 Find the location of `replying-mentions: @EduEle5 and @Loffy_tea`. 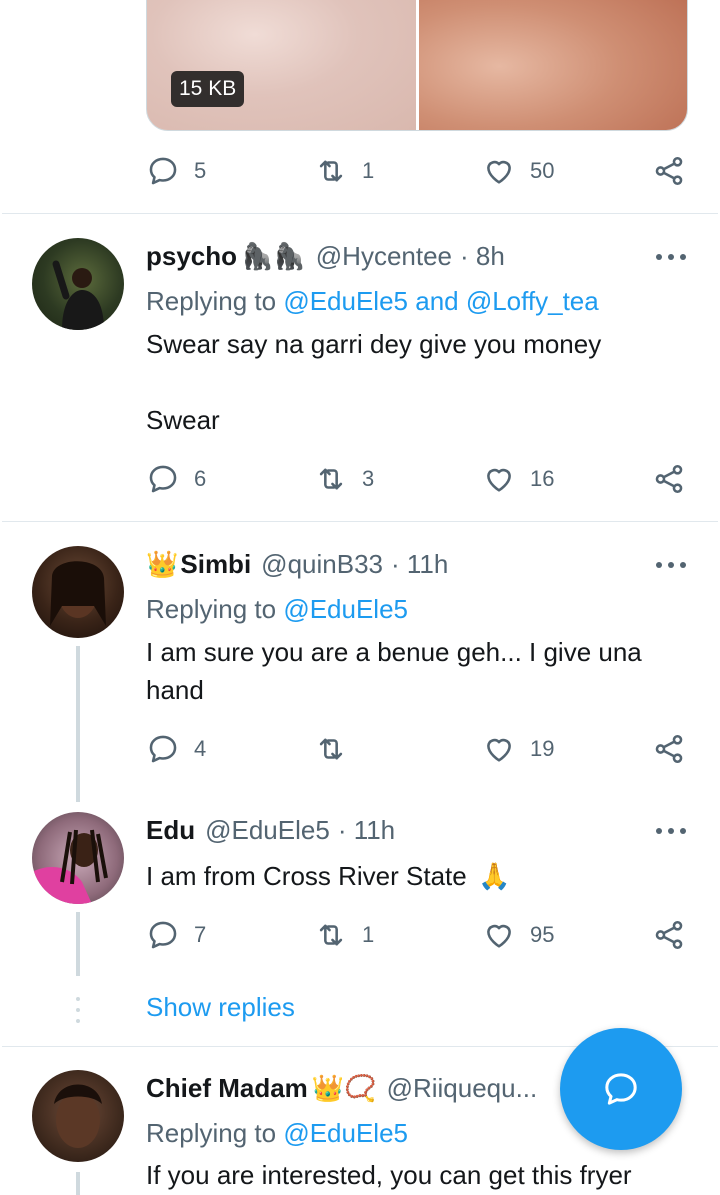

replying-mentions: @EduEle5 and @Loffy_tea is located at coordinates (440, 301).